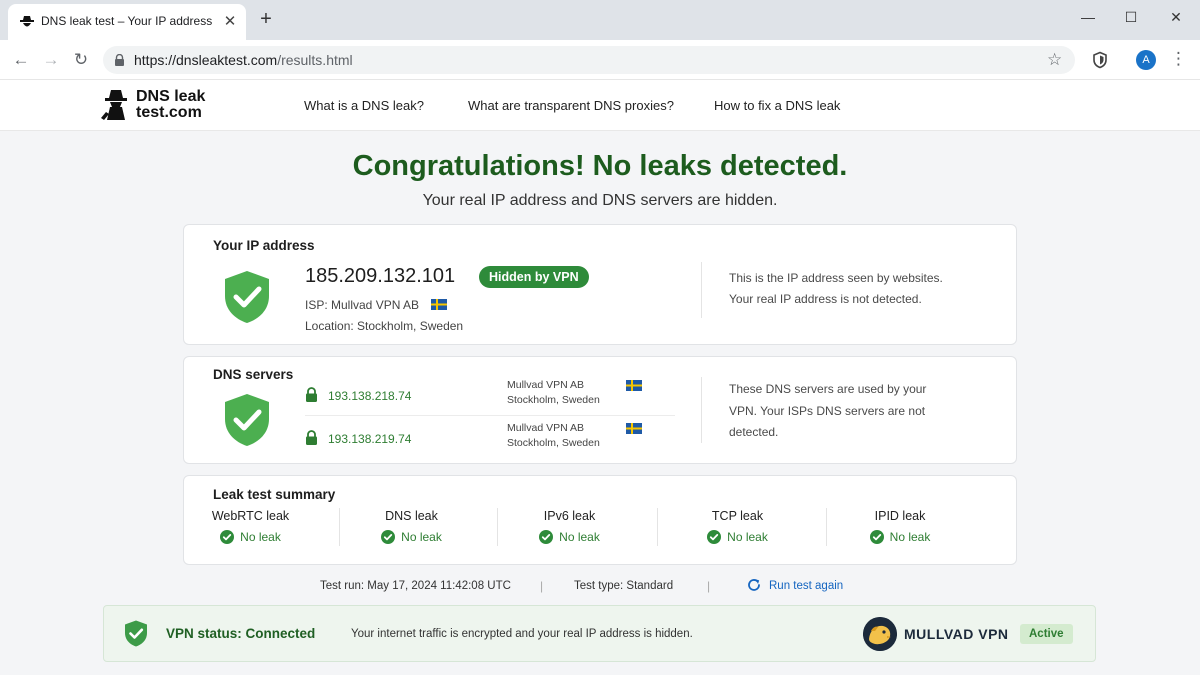 The width and height of the screenshot is (1200, 675). Describe the element at coordinates (806, 586) in the screenshot. I see `run-test-again-link: Run test again` at that location.